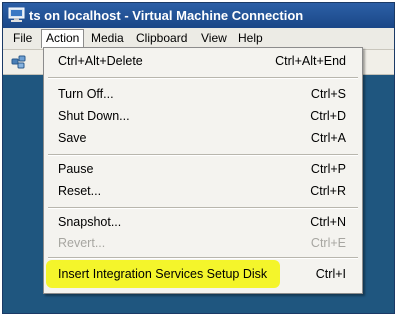 Image resolution: width=399 pixels, height=319 pixels. What do you see at coordinates (203, 191) in the screenshot?
I see `menu-item-reset: Reset... Ctrl+R` at bounding box center [203, 191].